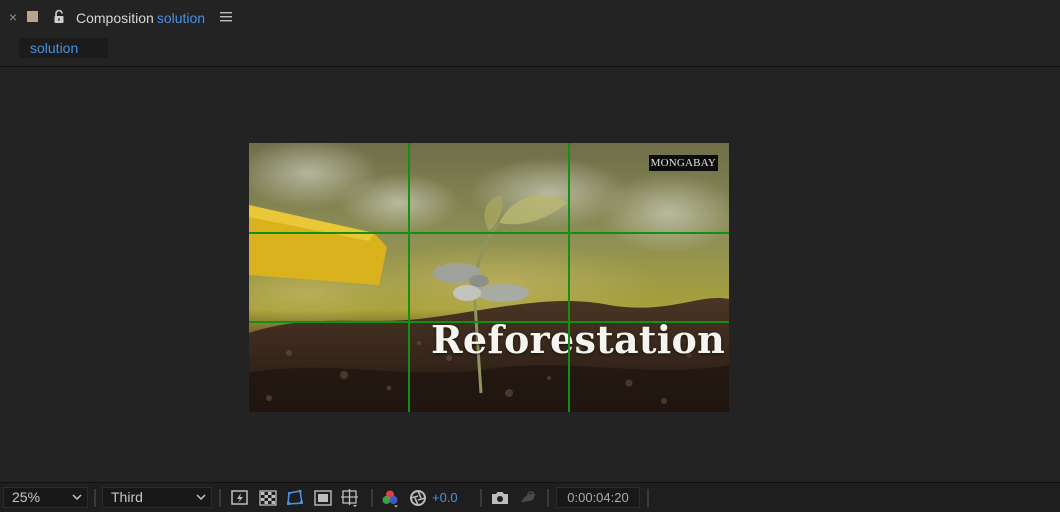  What do you see at coordinates (45, 497) in the screenshot?
I see `magnification-dropdown: 25%` at bounding box center [45, 497].